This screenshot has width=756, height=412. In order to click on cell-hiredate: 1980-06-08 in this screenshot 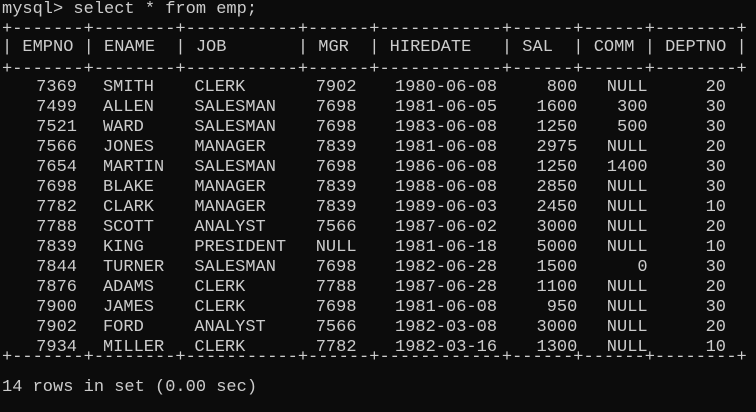, I will do `click(446, 87)`.